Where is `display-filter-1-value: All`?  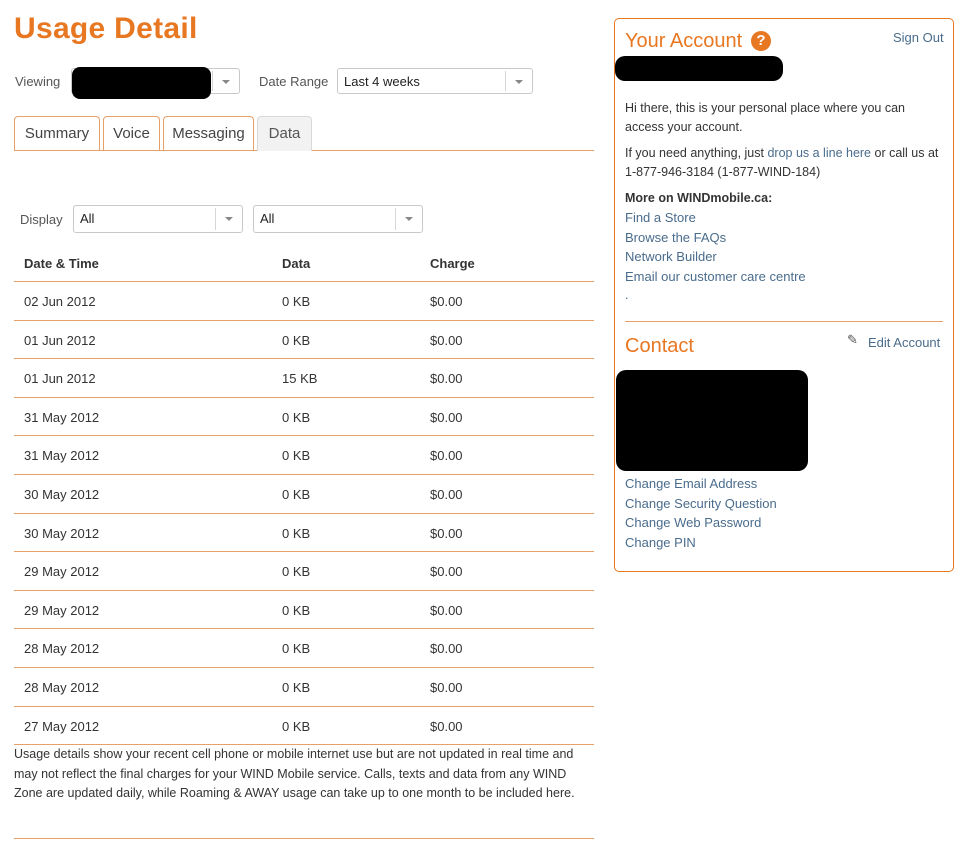 display-filter-1-value: All is located at coordinates (87, 218).